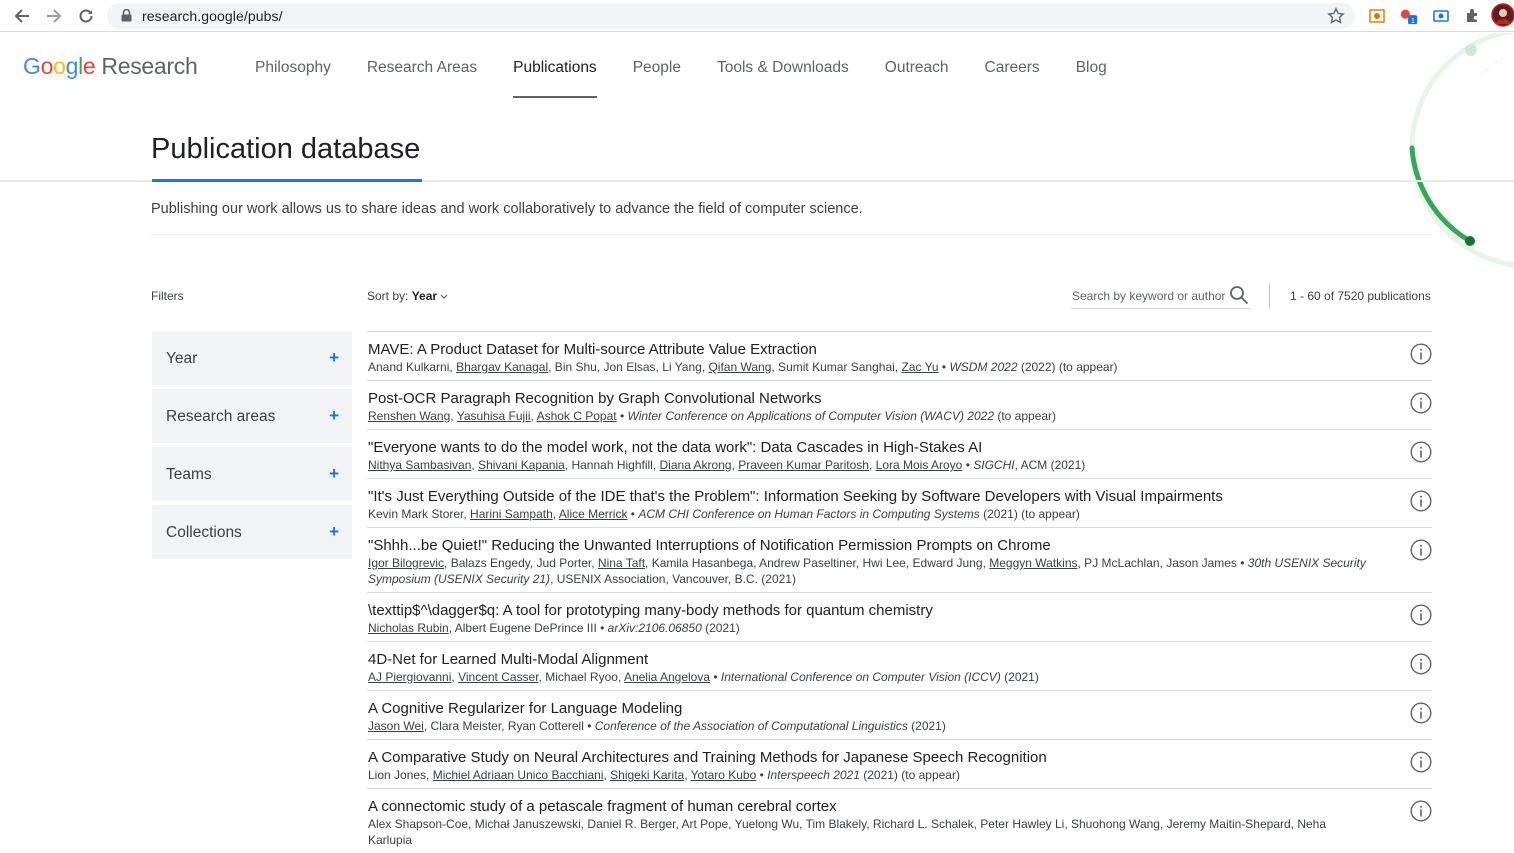 Image resolution: width=1514 pixels, height=853 pixels. I want to click on nav-philosophy: Philosophy, so click(293, 79).